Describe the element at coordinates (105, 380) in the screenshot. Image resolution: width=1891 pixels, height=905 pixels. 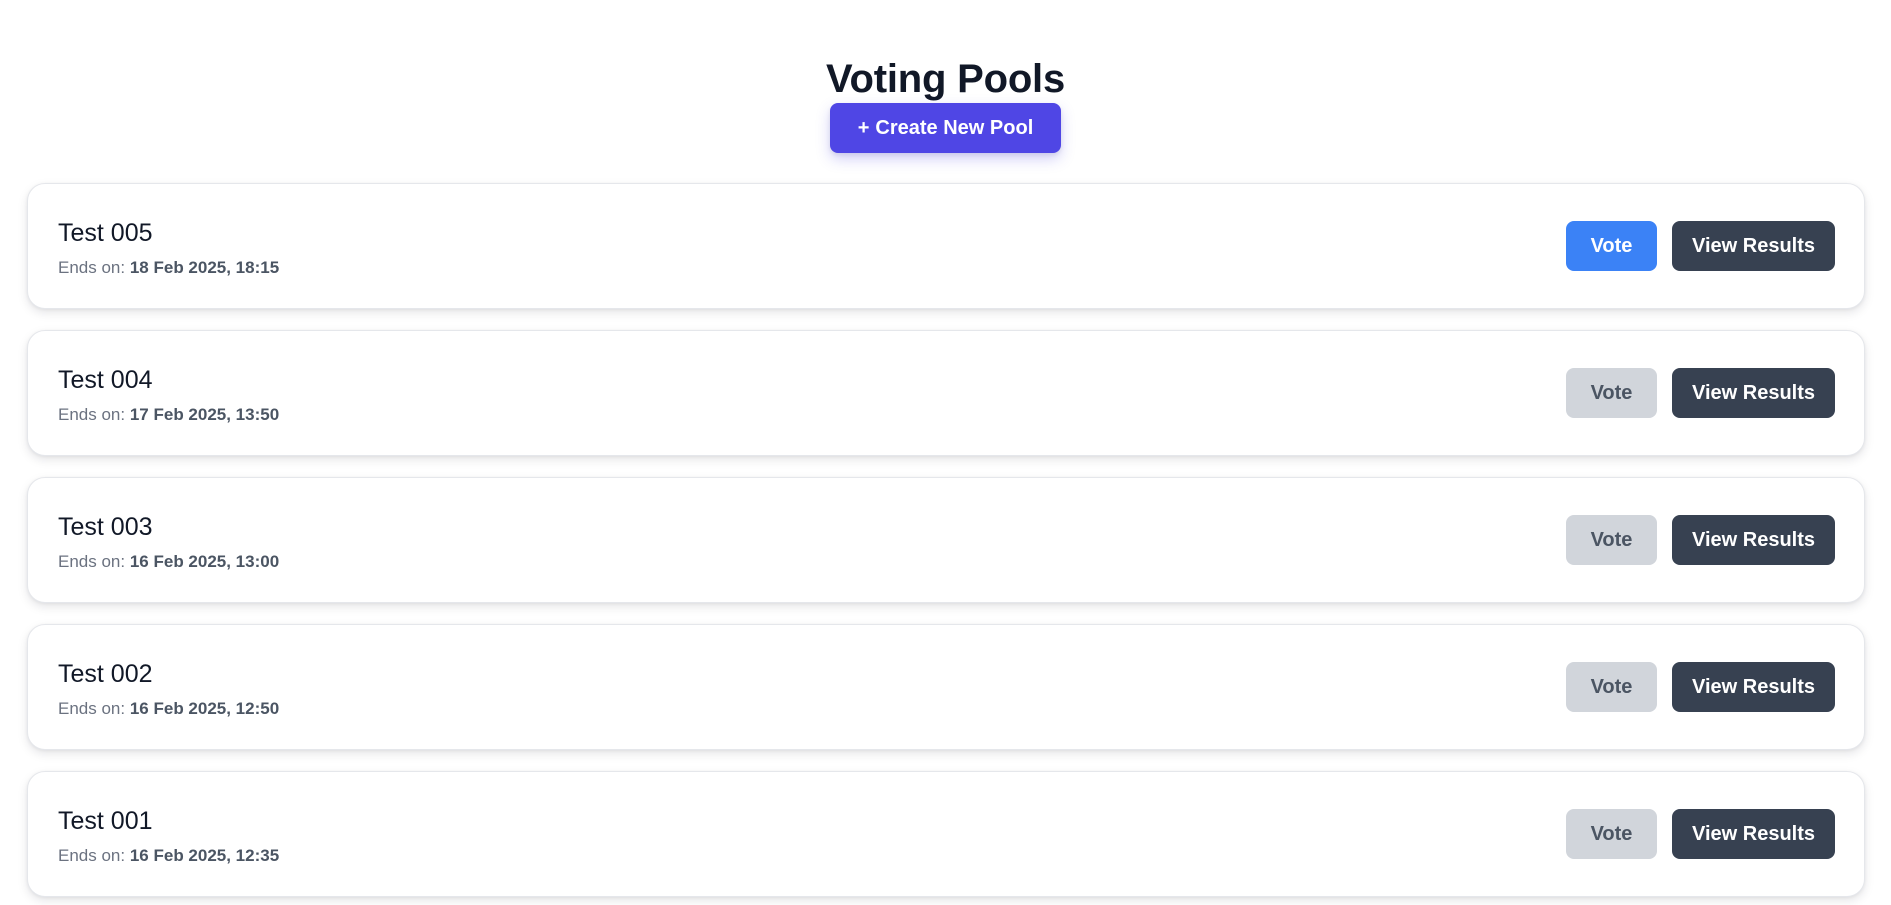
I see `pool-name: Test 004` at that location.